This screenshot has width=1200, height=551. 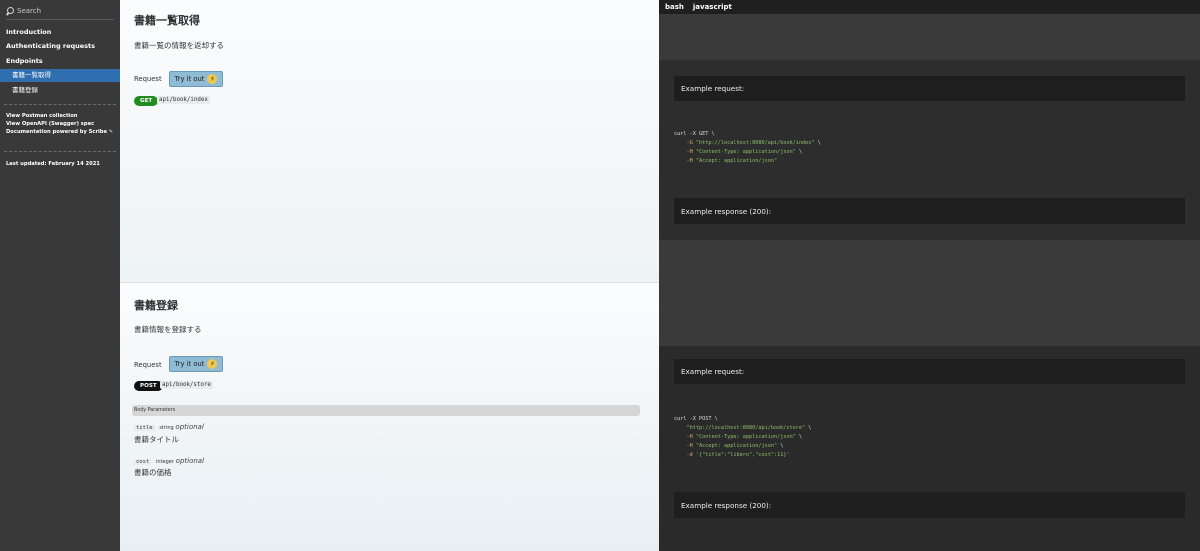 I want to click on tab-javascript: javascript, so click(x=712, y=7).